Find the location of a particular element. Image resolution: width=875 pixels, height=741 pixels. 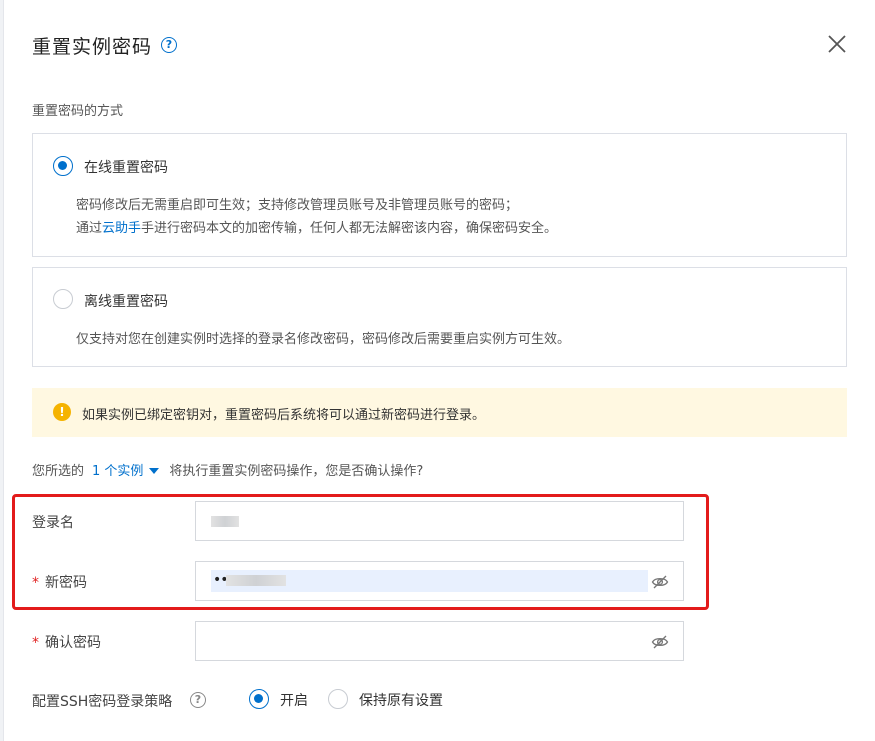

ssh-enable-radio is located at coordinates (259, 699).